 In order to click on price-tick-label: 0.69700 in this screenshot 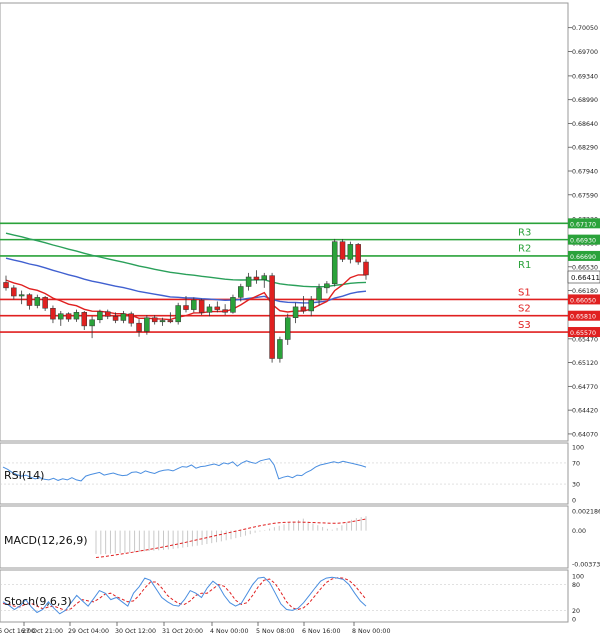, I will do `click(585, 52)`.